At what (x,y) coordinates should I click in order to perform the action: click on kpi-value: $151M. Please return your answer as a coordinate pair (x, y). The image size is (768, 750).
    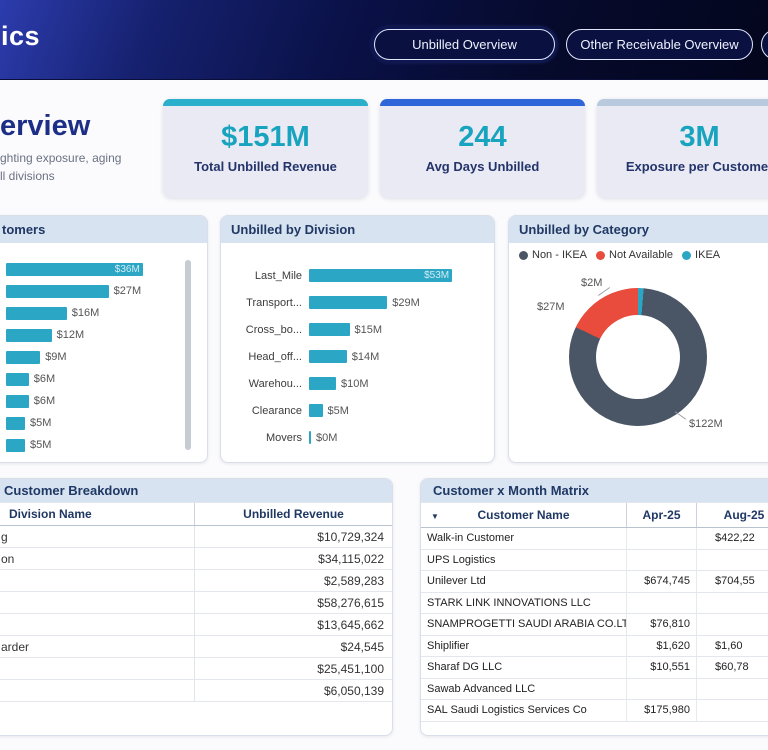
    Looking at the image, I should click on (265, 137).